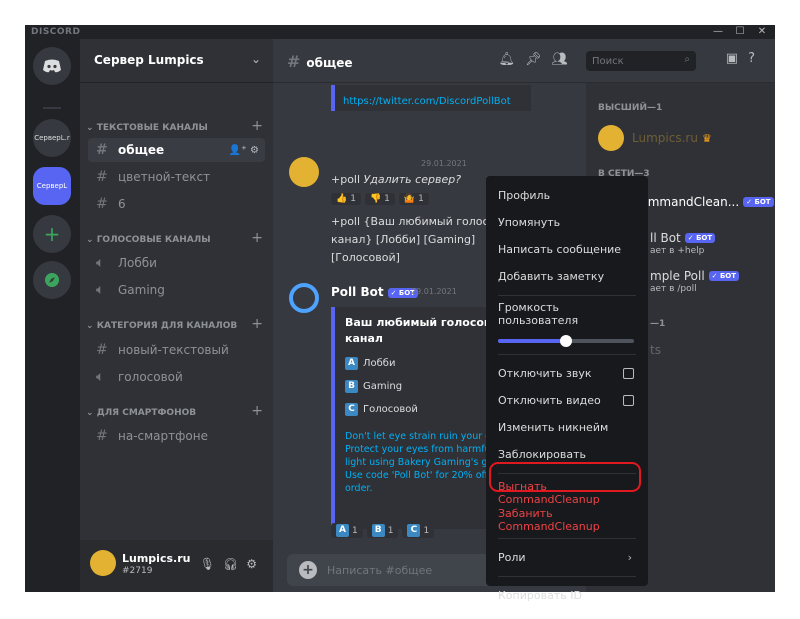  Describe the element at coordinates (176, 263) in the screenshot. I see `channel-lobby: 🔈︎ Лобби` at that location.